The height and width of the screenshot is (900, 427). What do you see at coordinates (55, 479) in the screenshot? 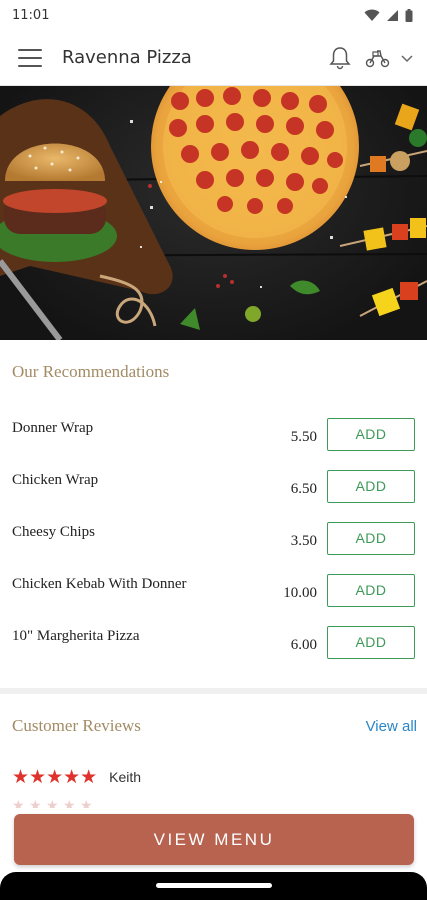
I see `item-name: Chicken Wrap` at bounding box center [55, 479].